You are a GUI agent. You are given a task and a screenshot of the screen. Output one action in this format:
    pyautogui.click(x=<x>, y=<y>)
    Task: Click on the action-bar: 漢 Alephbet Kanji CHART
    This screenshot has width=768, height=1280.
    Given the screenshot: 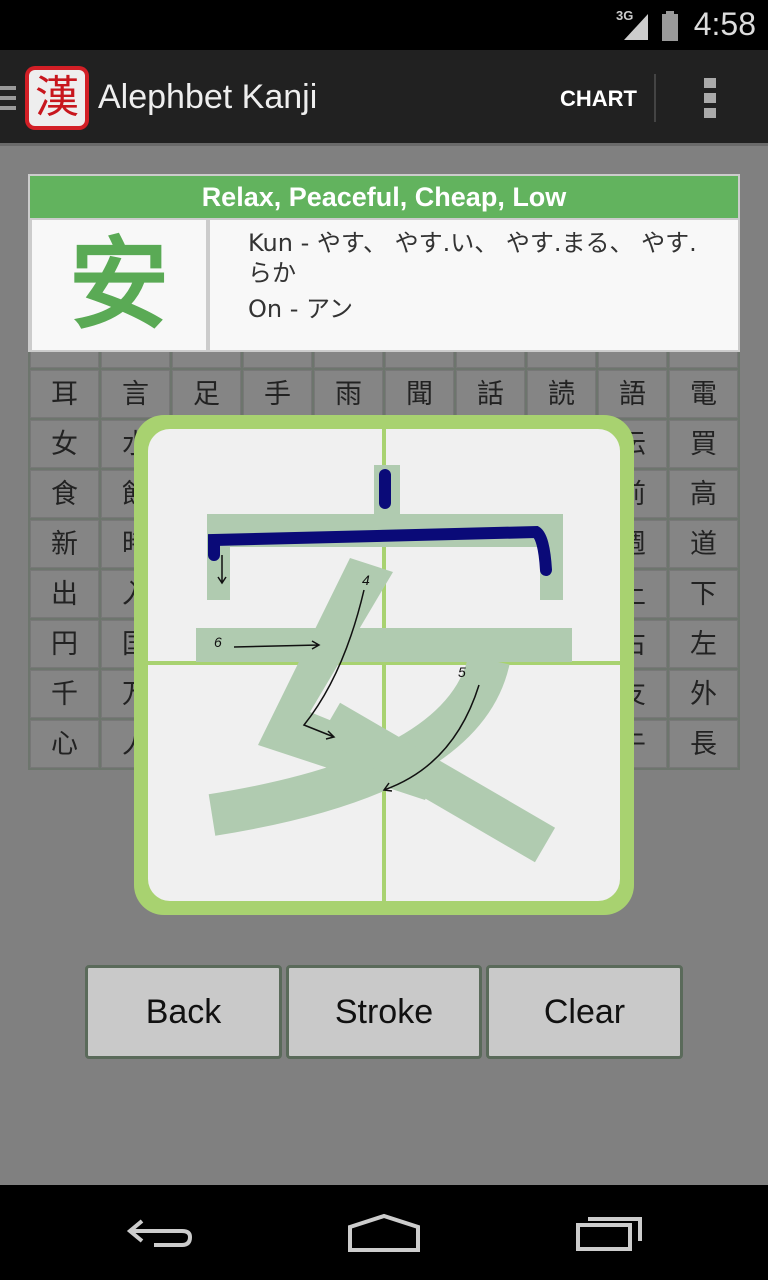 What is the action you would take?
    pyautogui.click(x=384, y=98)
    